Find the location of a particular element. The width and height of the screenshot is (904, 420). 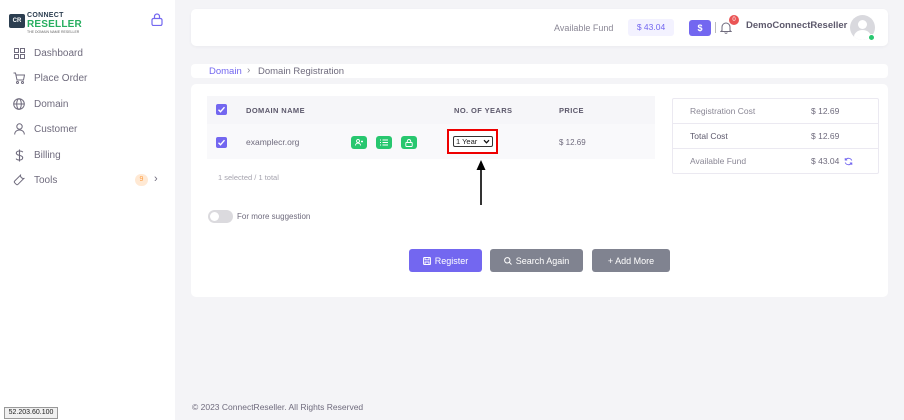

search-again-button: Search Again is located at coordinates (536, 260).